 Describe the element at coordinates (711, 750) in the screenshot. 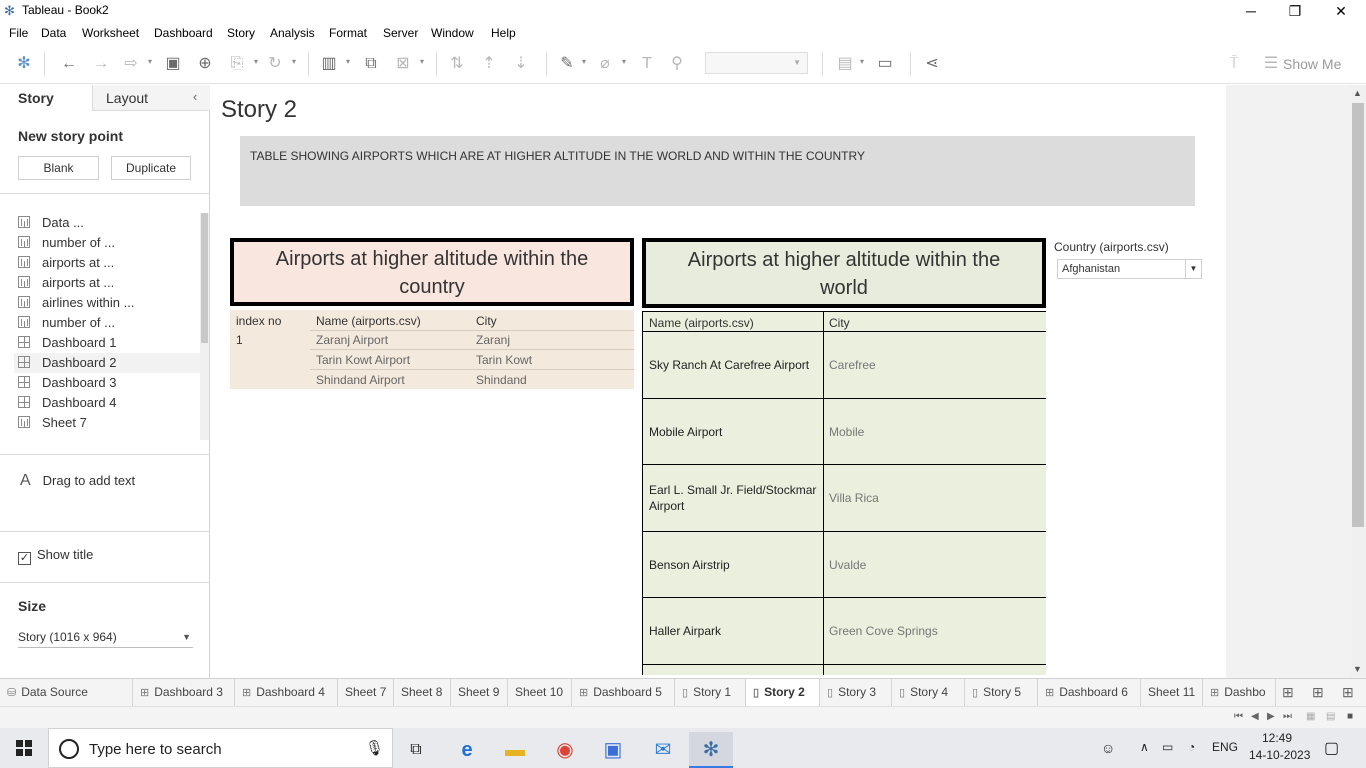

I see `tableau-taskbar-icon: ✻` at that location.